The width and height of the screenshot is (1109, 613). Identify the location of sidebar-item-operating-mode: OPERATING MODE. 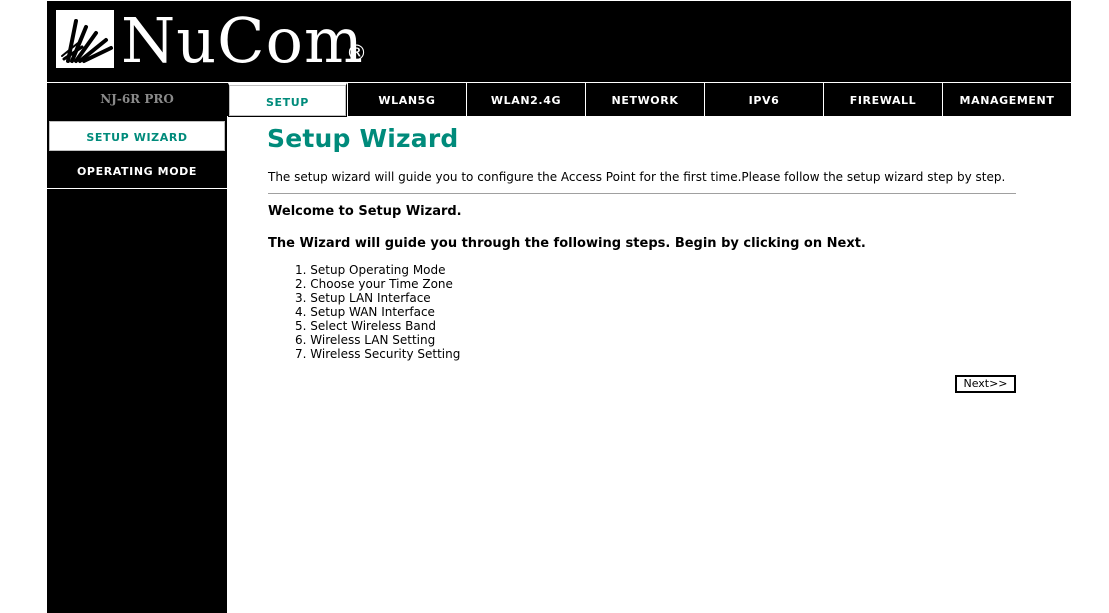
(137, 172).